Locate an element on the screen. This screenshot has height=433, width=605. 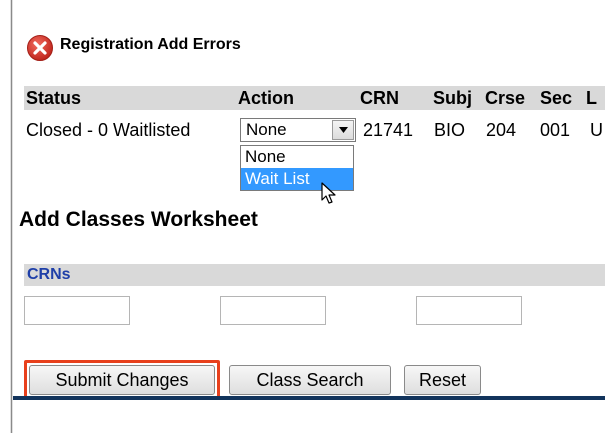
row-crn: 21741 is located at coordinates (388, 130).